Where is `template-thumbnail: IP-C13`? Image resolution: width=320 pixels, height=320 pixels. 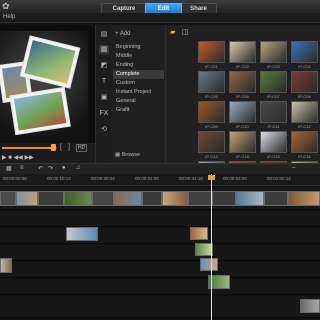 template-thumbnail: IP-C13 is located at coordinates (211, 145).